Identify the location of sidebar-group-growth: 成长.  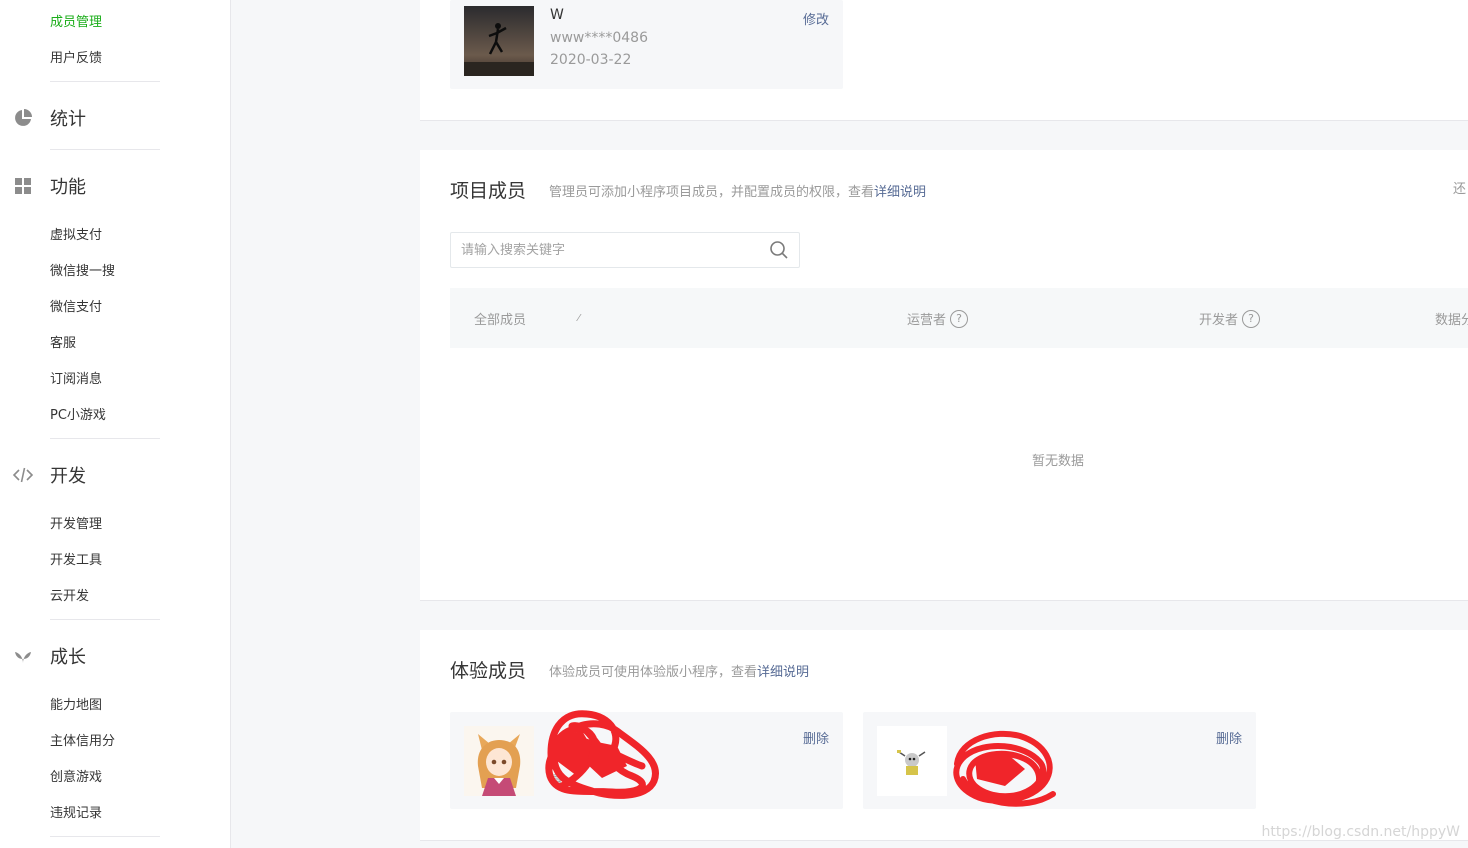
(49, 656).